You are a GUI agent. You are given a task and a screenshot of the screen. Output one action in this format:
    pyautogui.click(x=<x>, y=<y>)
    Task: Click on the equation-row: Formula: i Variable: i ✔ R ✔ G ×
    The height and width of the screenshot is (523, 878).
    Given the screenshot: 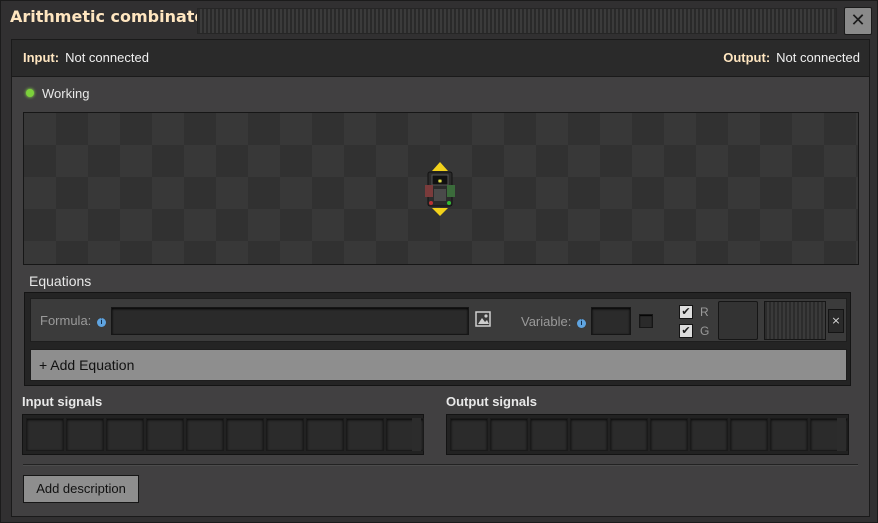 What is the action you would take?
    pyautogui.click(x=438, y=320)
    